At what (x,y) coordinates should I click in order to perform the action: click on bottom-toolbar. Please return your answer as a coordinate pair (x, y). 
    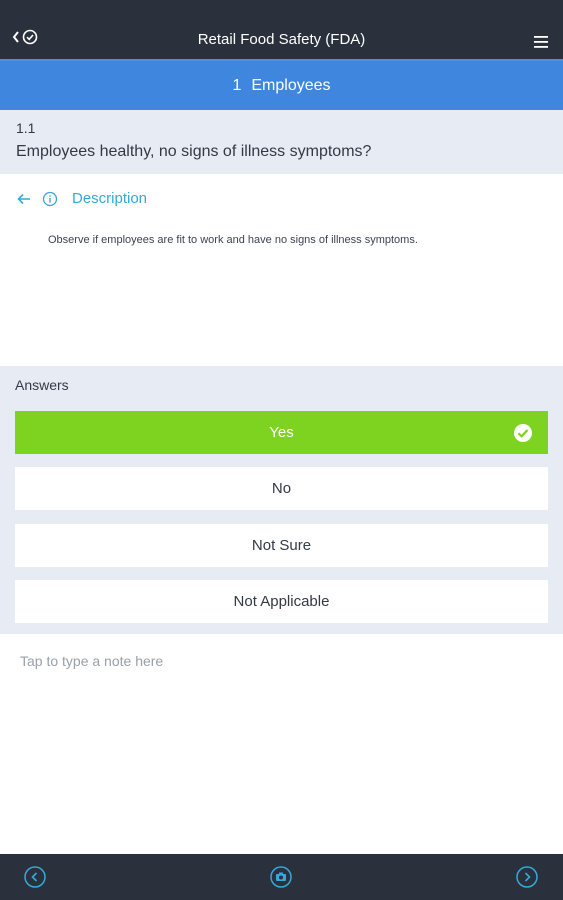
    Looking at the image, I should click on (281, 877).